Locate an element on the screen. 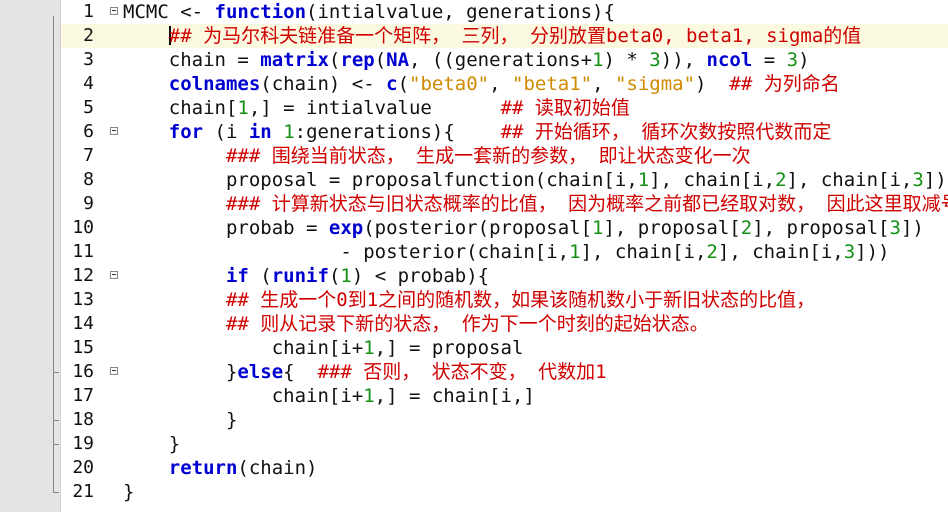 This screenshot has height=512, width=948. code-token: - posterior(chain[i, is located at coordinates (346, 252).